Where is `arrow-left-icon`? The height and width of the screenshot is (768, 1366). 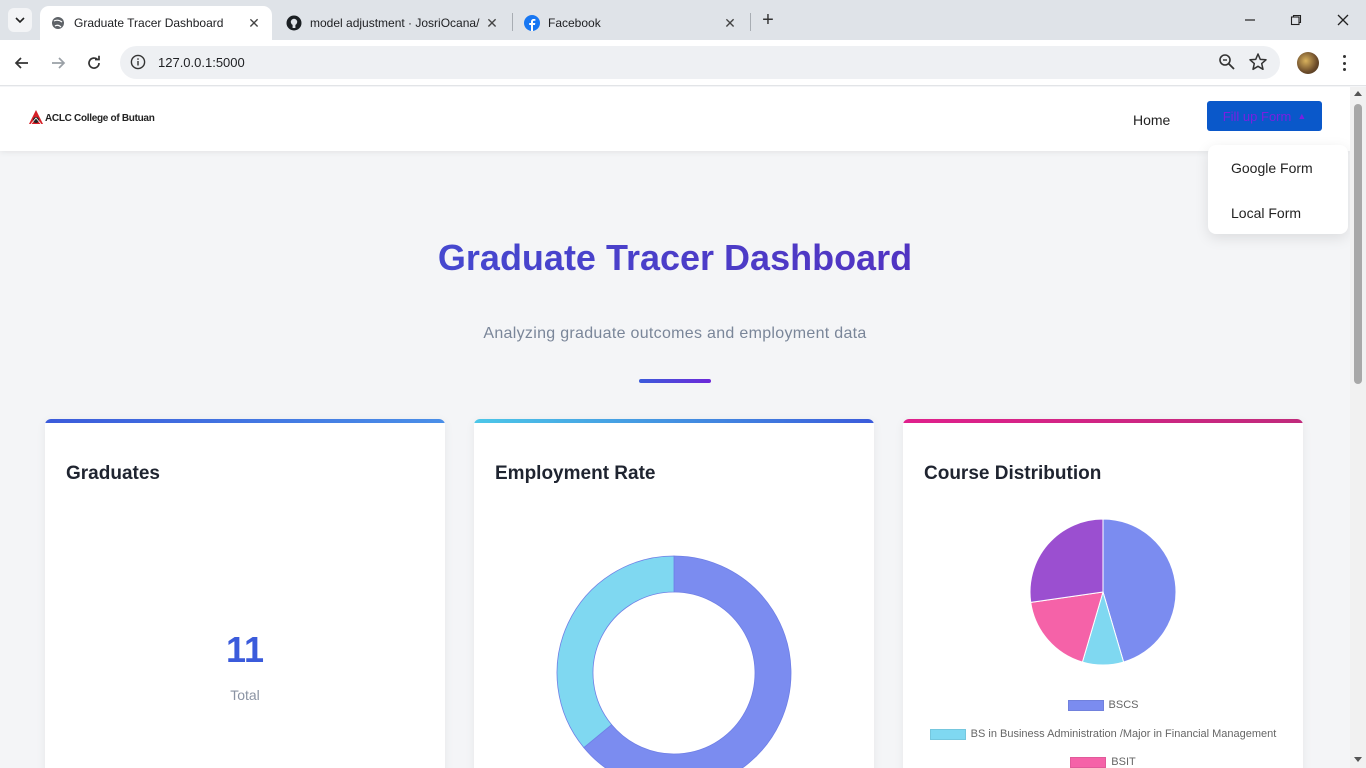
arrow-left-icon is located at coordinates (21, 63).